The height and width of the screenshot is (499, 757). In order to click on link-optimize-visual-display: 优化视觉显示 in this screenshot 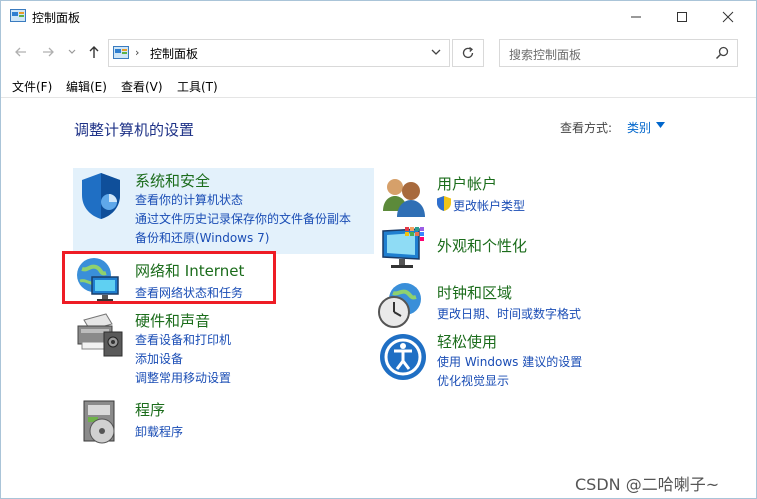, I will do `click(473, 380)`.